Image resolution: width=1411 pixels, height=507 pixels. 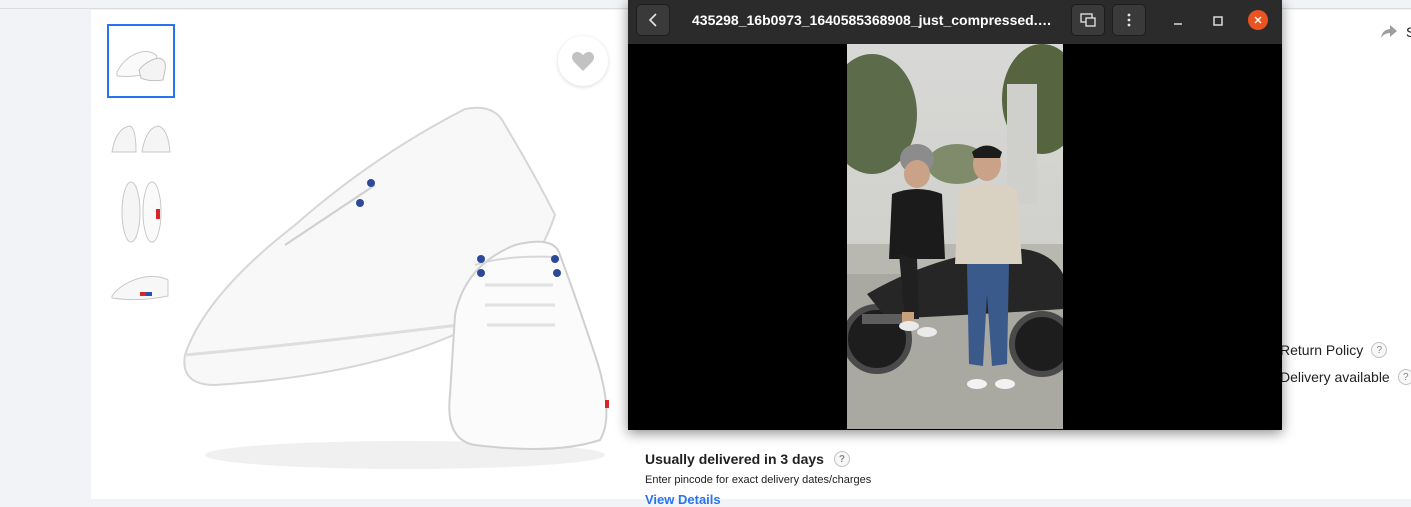 What do you see at coordinates (1335, 377) in the screenshot?
I see `delivery-available-label: Delivery available` at bounding box center [1335, 377].